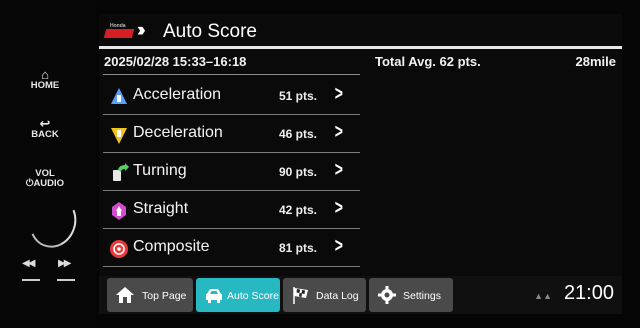  What do you see at coordinates (298, 248) in the screenshot?
I see `score-points: 81 pts.` at bounding box center [298, 248].